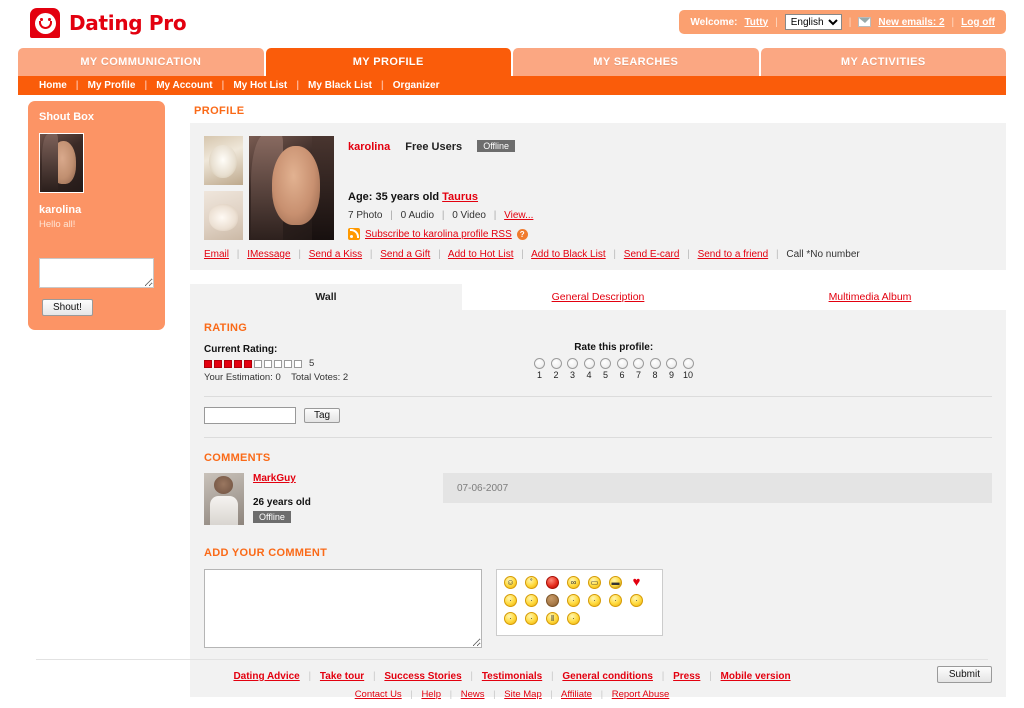 Image resolution: width=1024 pixels, height=708 pixels. Describe the element at coordinates (594, 600) in the screenshot. I see `surprised-icon: ·` at that location.